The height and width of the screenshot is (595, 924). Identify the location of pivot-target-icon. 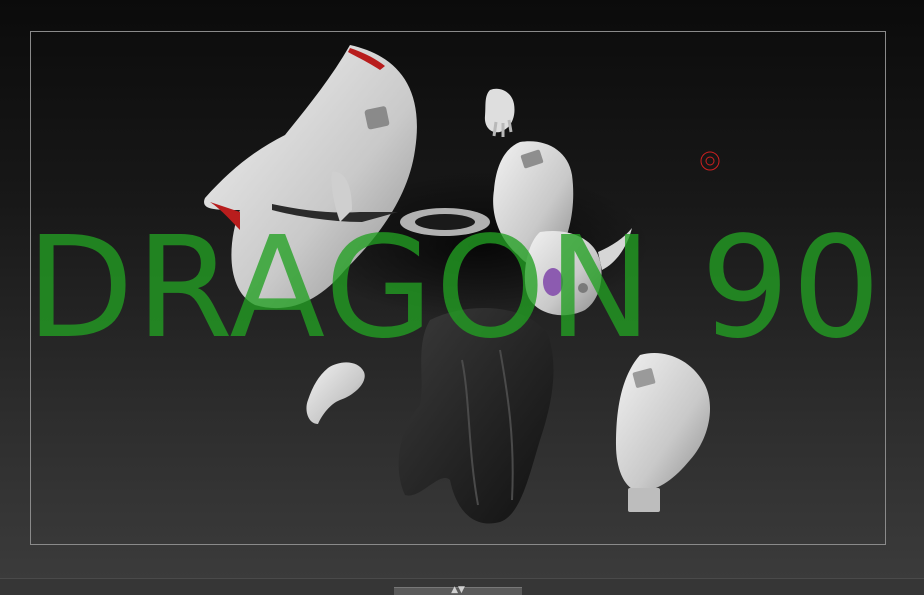
(710, 161).